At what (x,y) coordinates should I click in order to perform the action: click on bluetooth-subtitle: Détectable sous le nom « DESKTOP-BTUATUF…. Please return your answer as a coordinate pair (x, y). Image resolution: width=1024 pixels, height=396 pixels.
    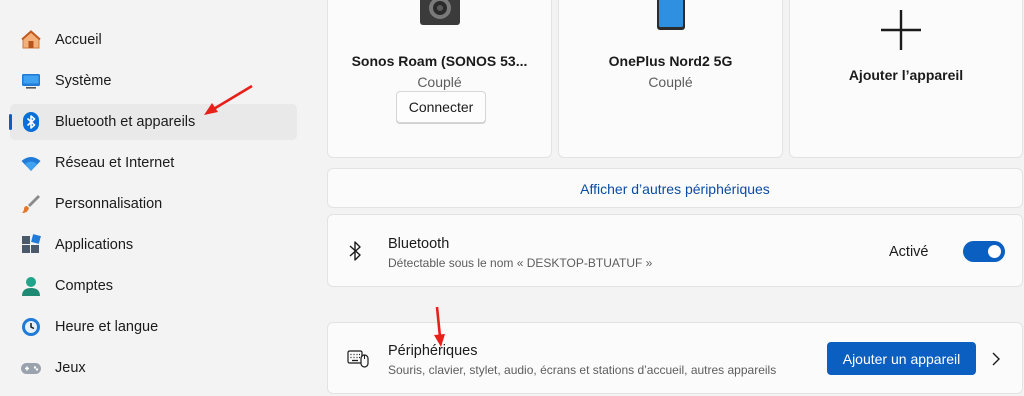
    Looking at the image, I should click on (520, 263).